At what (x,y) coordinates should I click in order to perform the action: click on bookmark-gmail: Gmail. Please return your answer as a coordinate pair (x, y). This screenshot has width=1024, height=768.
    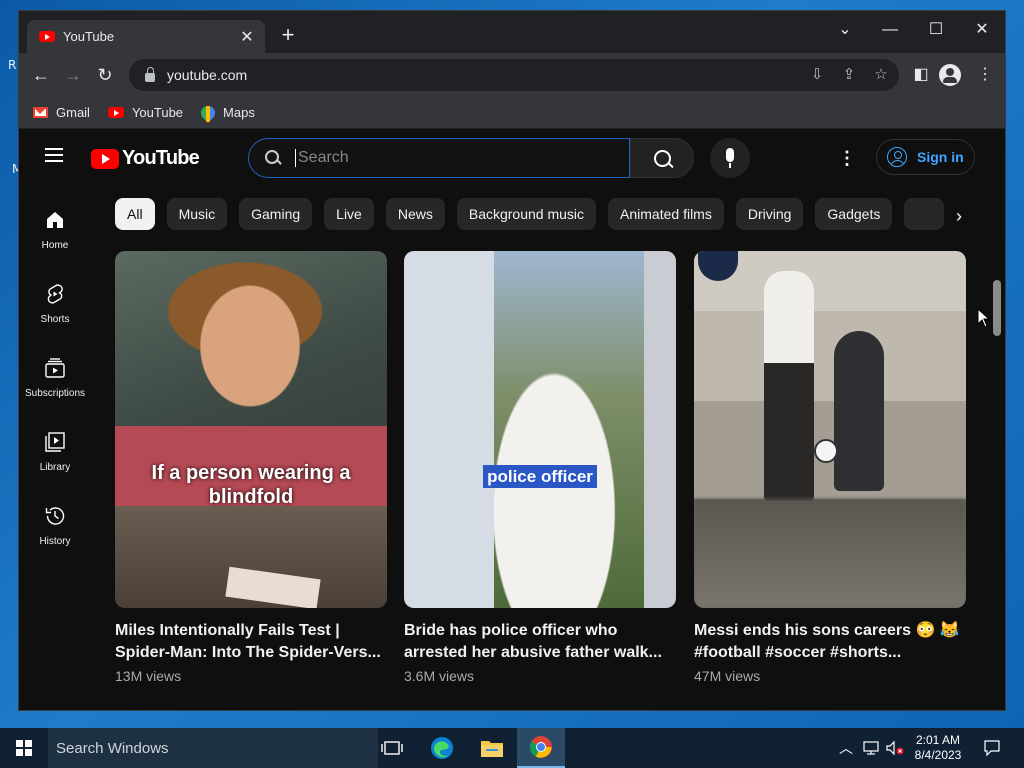
    Looking at the image, I should click on (61, 112).